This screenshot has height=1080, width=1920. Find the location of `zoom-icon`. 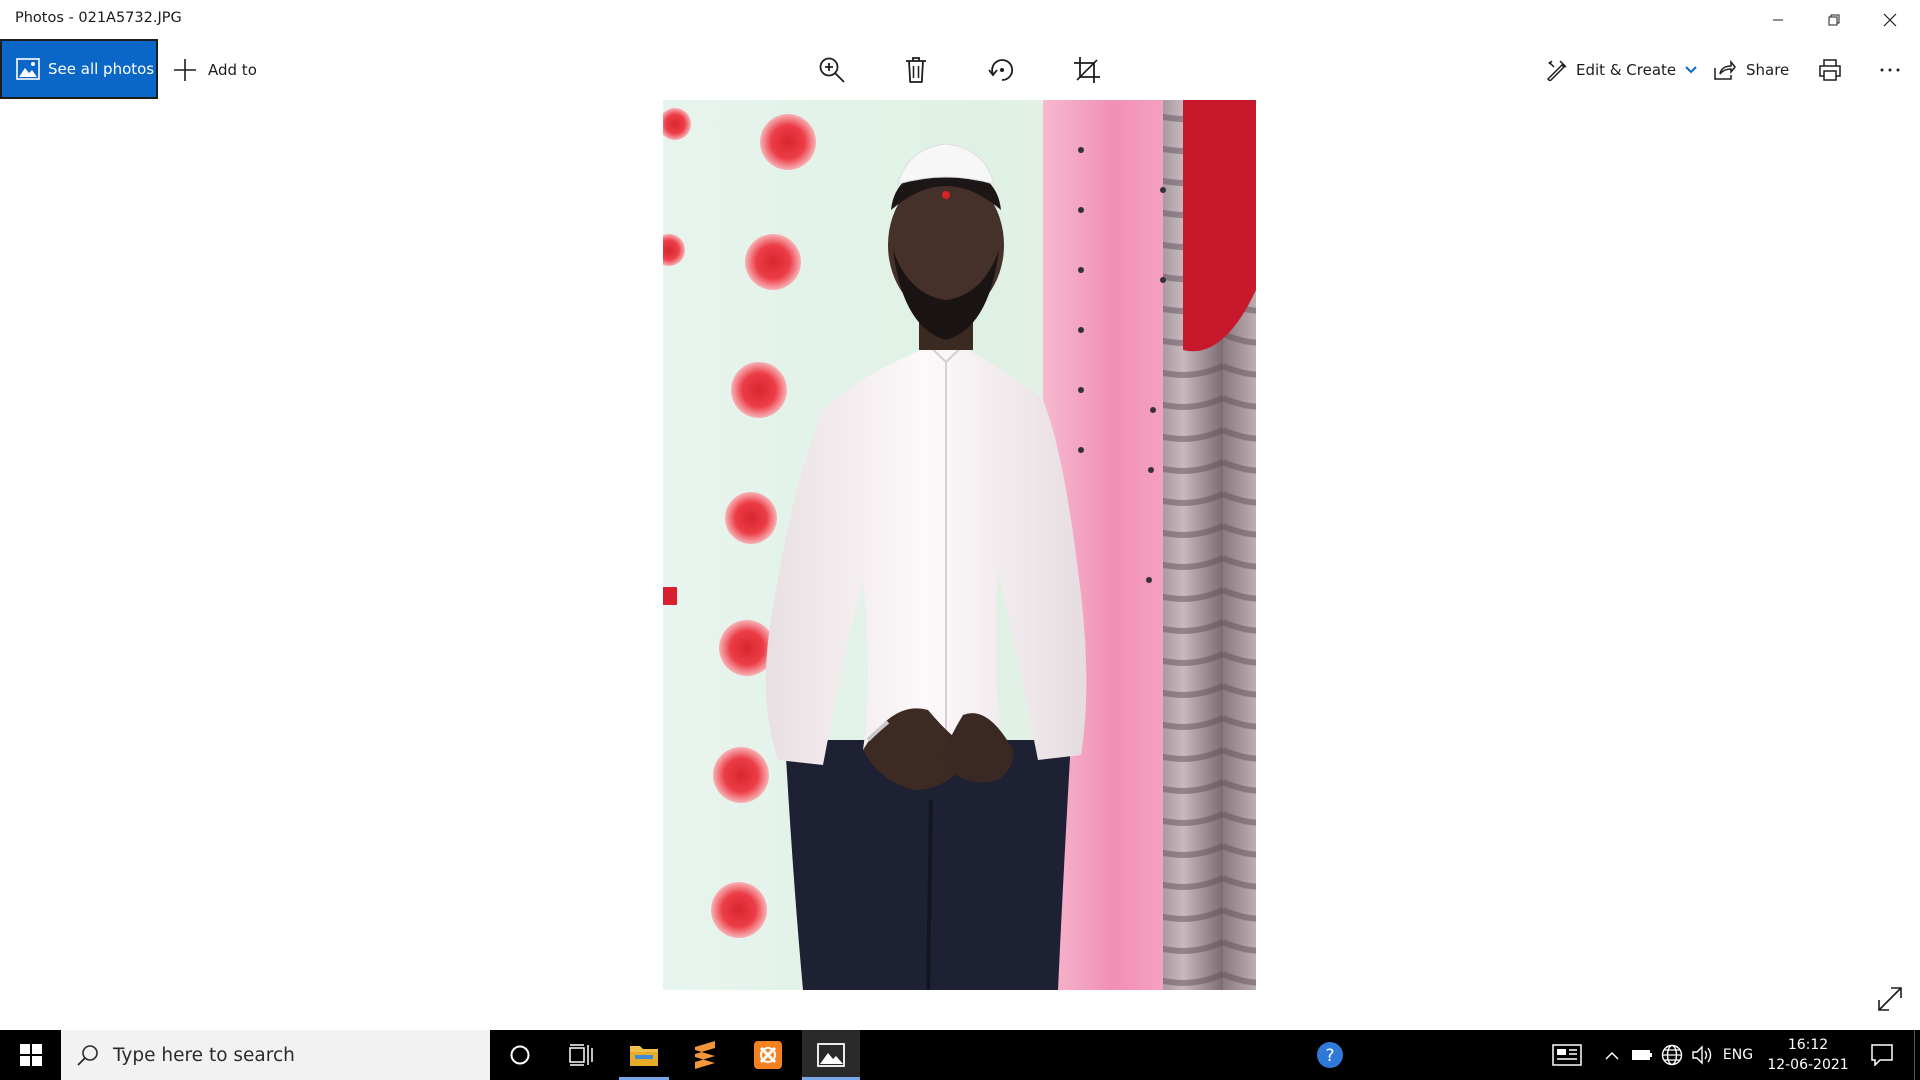

zoom-icon is located at coordinates (832, 70).